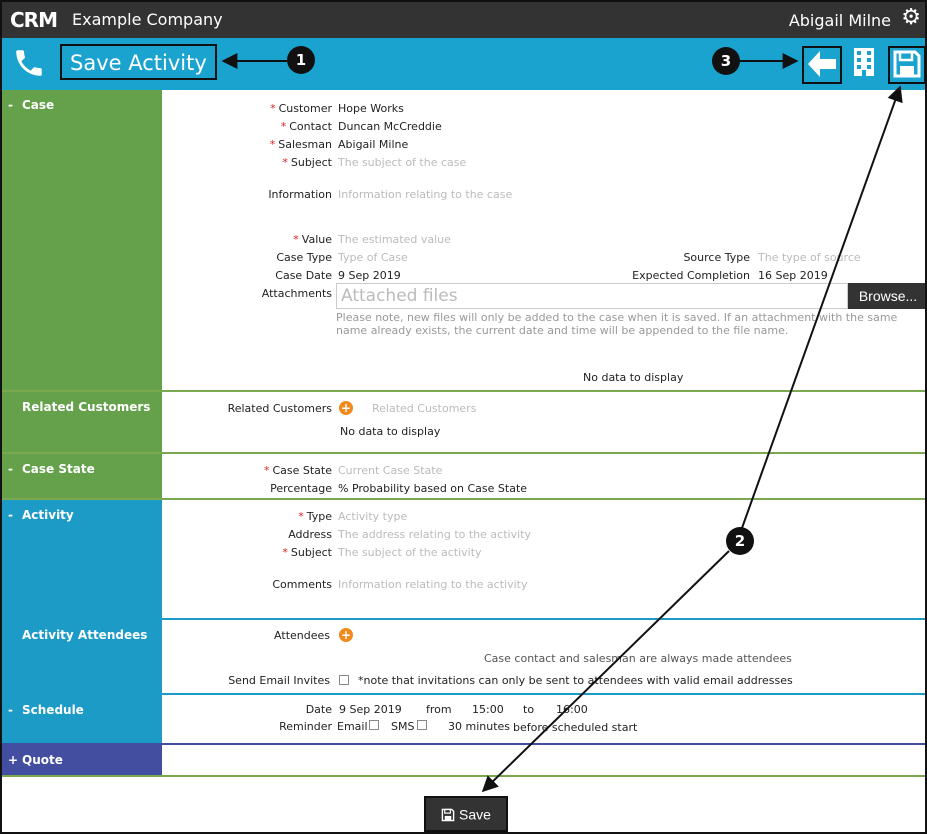 The height and width of the screenshot is (834, 927). What do you see at coordinates (865, 65) in the screenshot?
I see `building-icon` at bounding box center [865, 65].